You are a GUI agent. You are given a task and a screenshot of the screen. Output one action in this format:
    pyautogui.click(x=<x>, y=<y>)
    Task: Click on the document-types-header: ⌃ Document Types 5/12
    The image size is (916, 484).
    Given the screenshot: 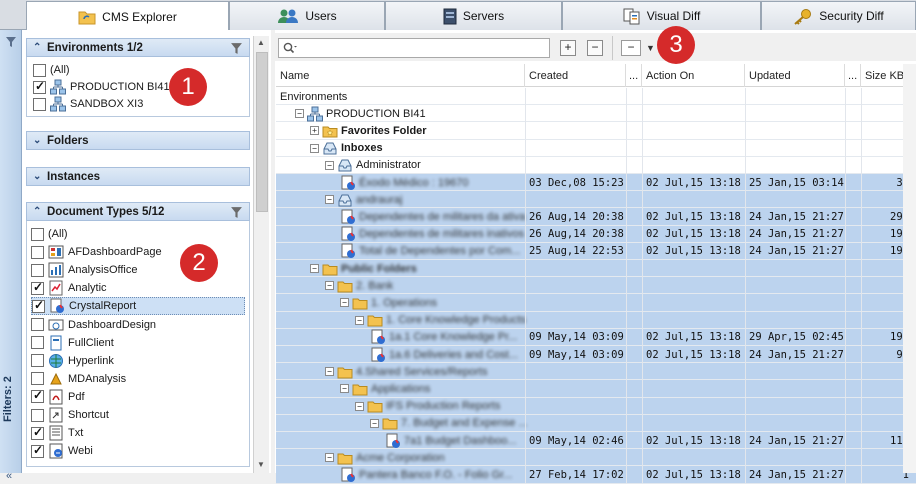 What is the action you would take?
    pyautogui.click(x=138, y=211)
    